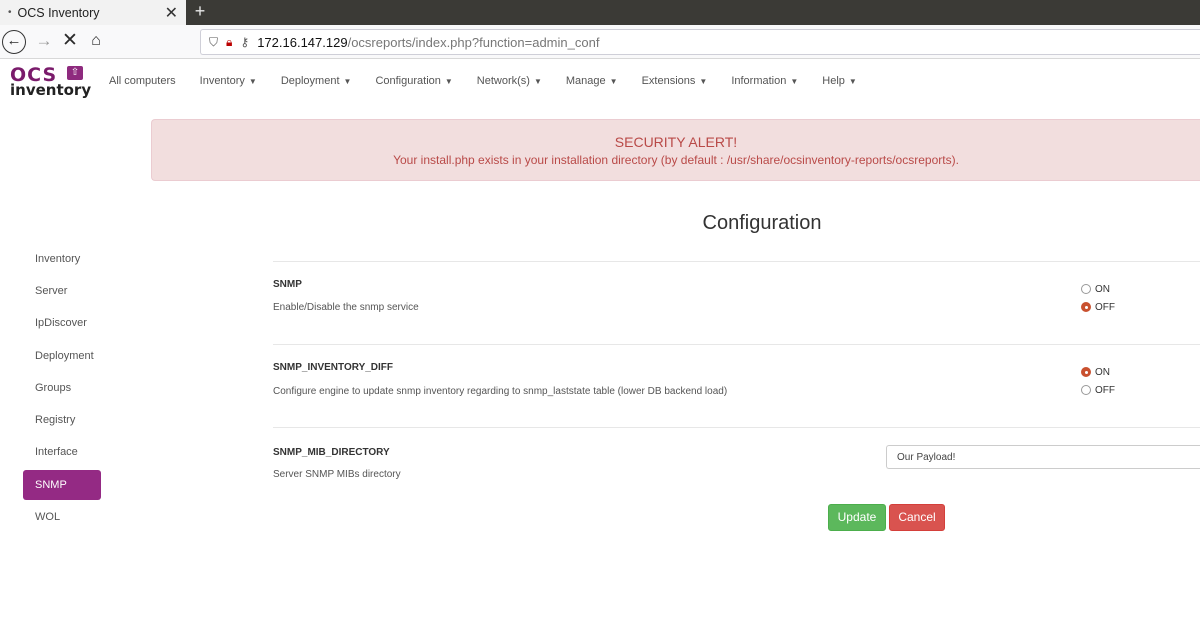  I want to click on browser-tab: • OCS Inventory ✕, so click(93, 12).